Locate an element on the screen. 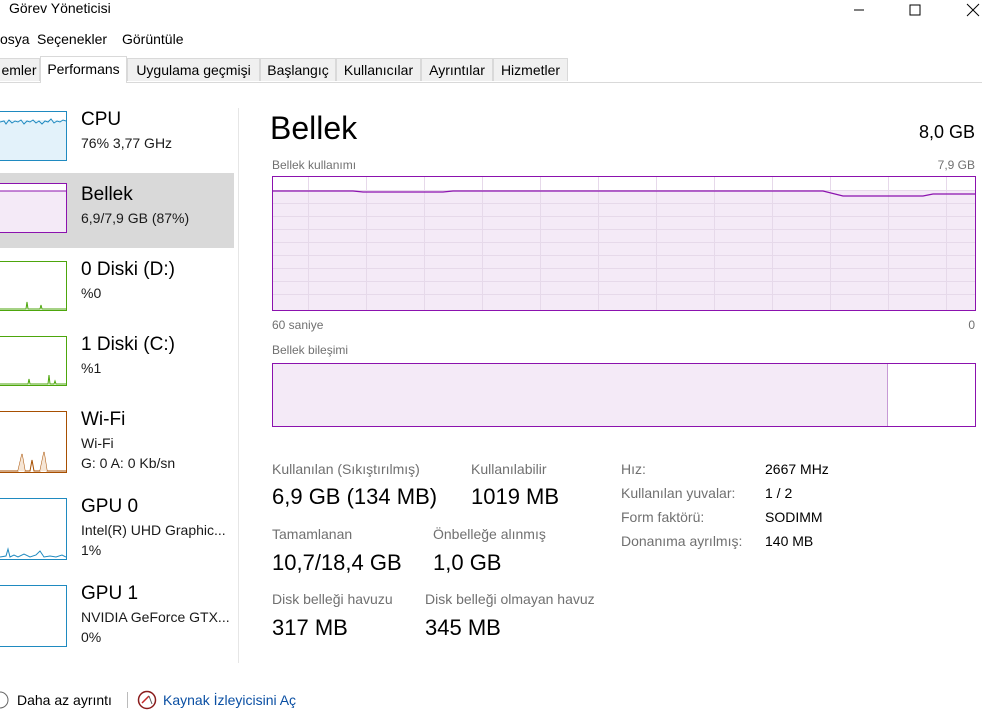  paged-pool-value: 317 MB is located at coordinates (310, 627).